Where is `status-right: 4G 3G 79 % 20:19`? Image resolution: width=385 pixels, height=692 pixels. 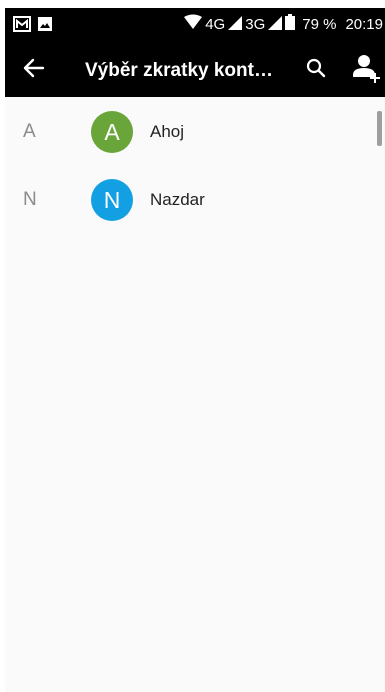 status-right: 4G 3G 79 % 20:19 is located at coordinates (283, 25).